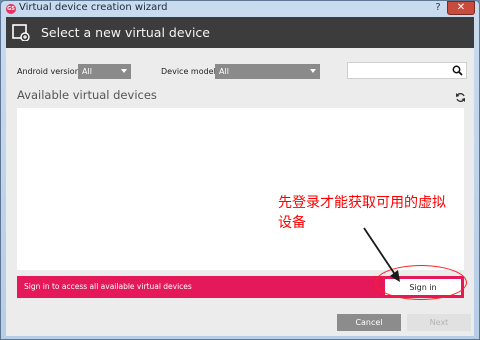 The image size is (480, 340). What do you see at coordinates (21, 32) in the screenshot?
I see `add-device-icon` at bounding box center [21, 32].